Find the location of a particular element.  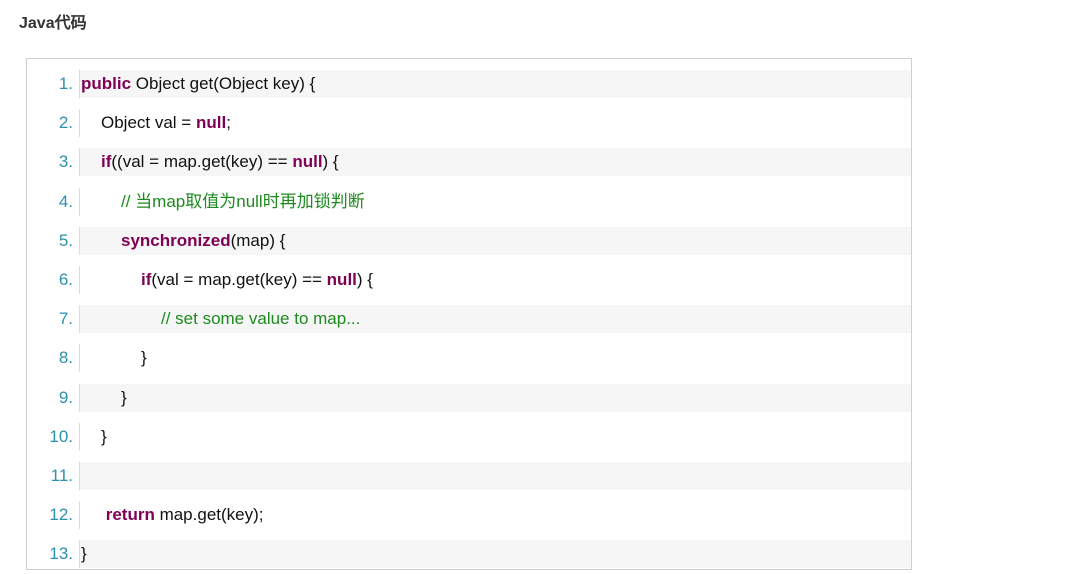

line-number: 6. is located at coordinates (65, 279).